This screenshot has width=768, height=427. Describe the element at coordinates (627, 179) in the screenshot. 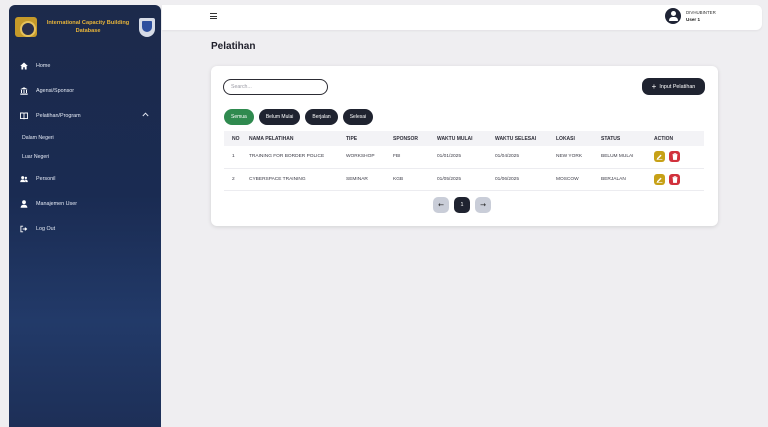

I see `cell-status: BERJALAN` at that location.